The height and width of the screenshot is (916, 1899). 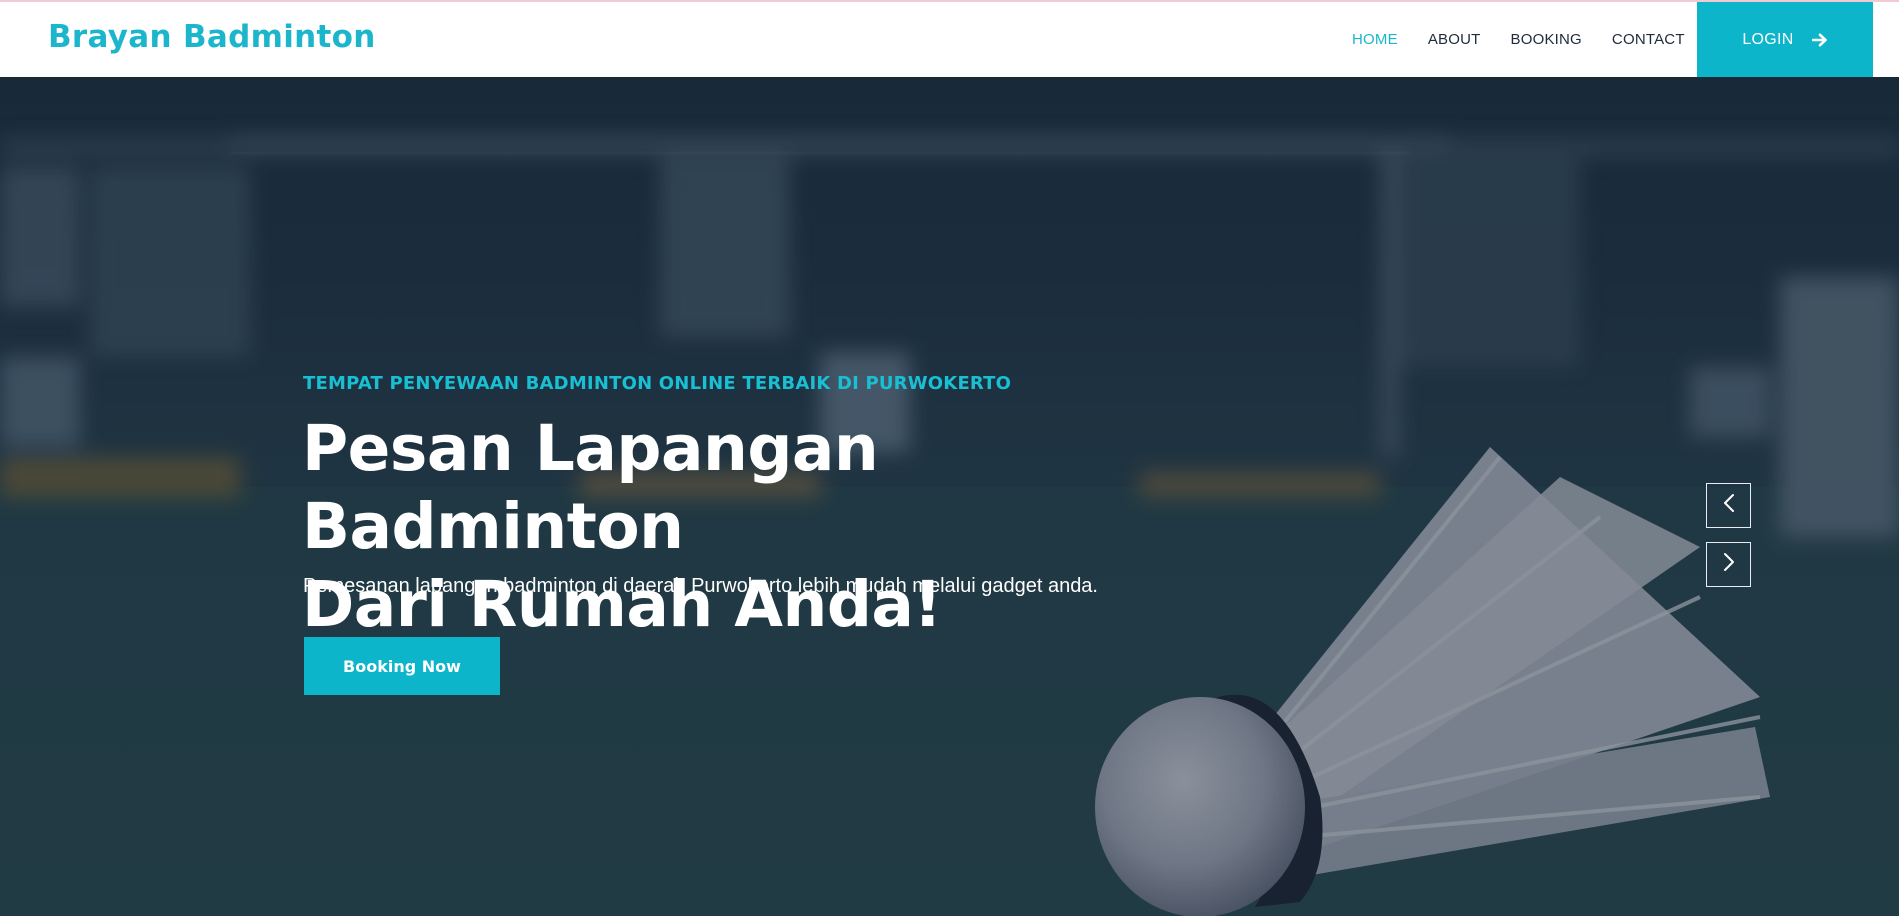 I want to click on login-button: LOGIN, so click(x=1785, y=39).